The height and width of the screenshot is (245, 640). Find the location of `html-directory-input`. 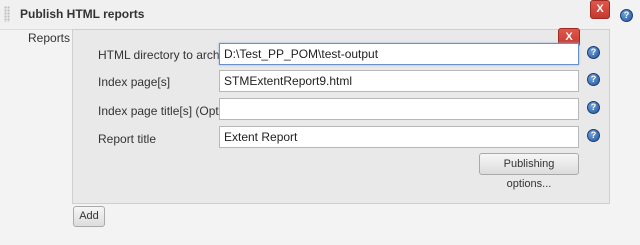

html-directory-input is located at coordinates (399, 54).